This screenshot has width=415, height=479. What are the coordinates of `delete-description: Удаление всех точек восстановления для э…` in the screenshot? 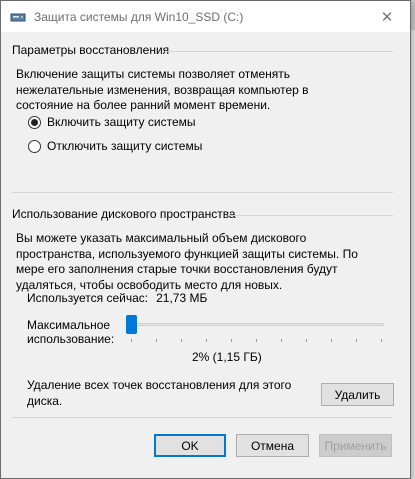 It's located at (159, 393).